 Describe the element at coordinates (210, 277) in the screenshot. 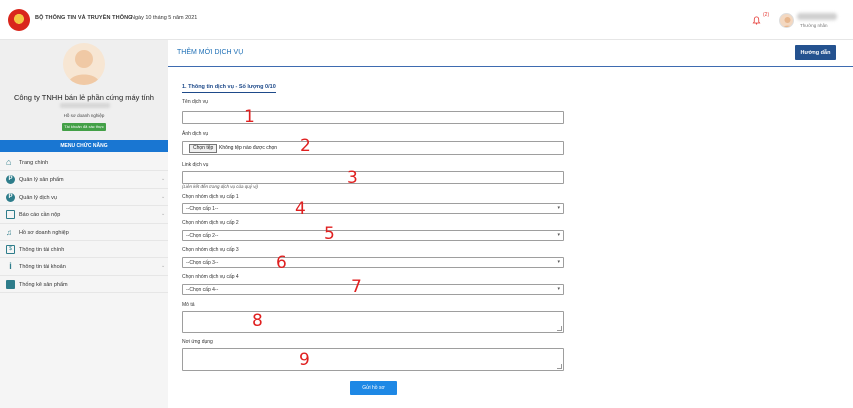

I see `group4-label: Chọn nhóm dịch vụ cấp 4` at that location.